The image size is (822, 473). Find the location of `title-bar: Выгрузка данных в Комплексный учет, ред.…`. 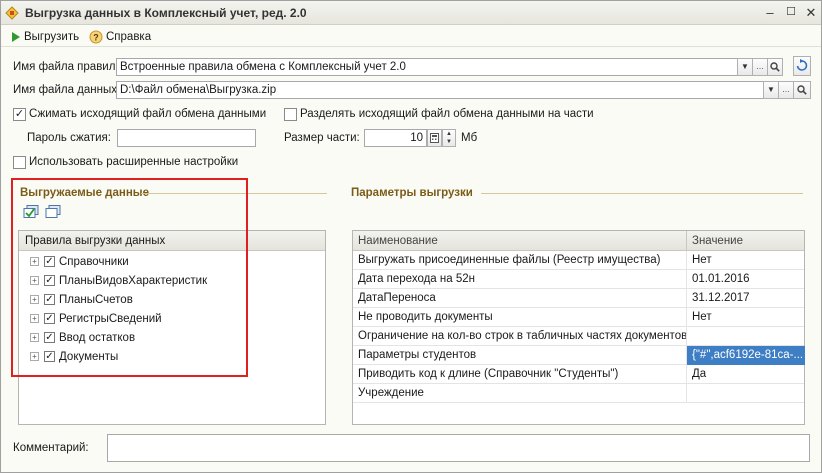

title-bar: Выгрузка данных в Комплексный учет, ред.… is located at coordinates (411, 13).